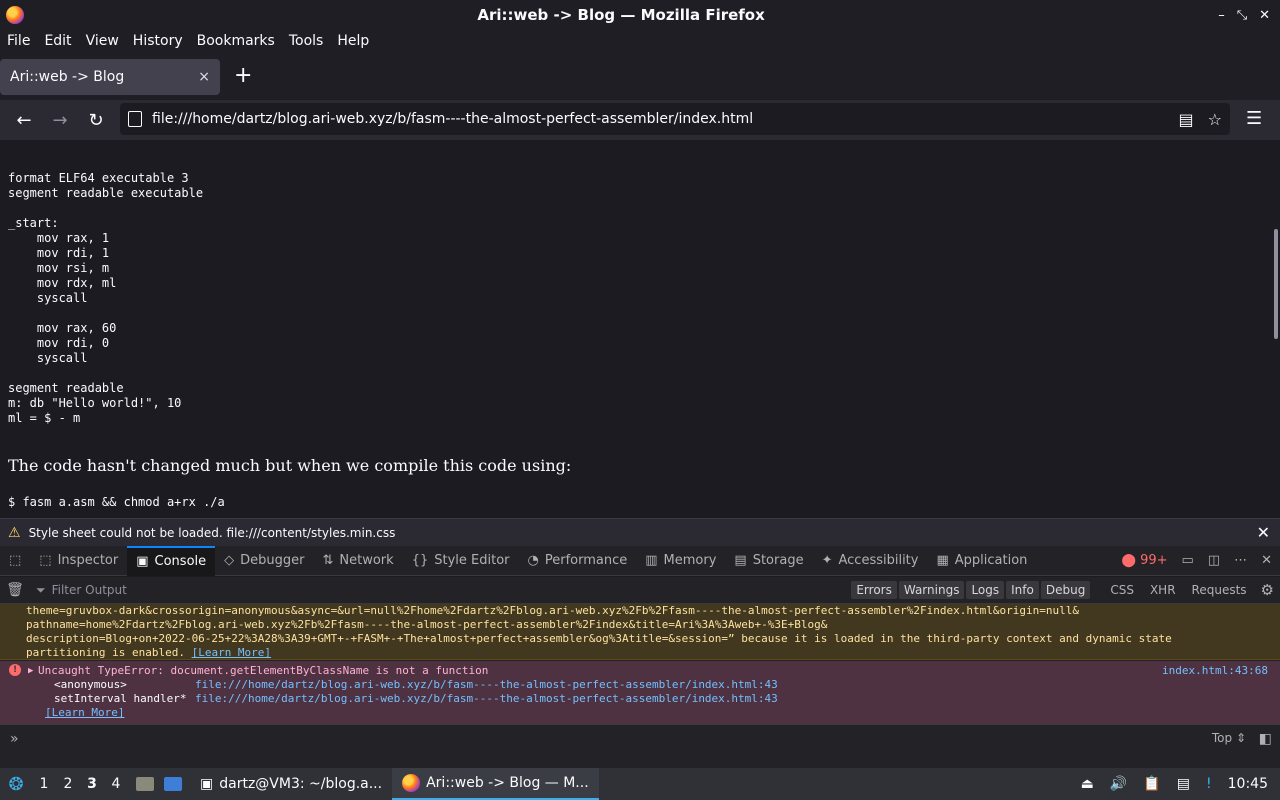  What do you see at coordinates (1087, 784) in the screenshot?
I see `tray-eject-icon: ⏏` at bounding box center [1087, 784].